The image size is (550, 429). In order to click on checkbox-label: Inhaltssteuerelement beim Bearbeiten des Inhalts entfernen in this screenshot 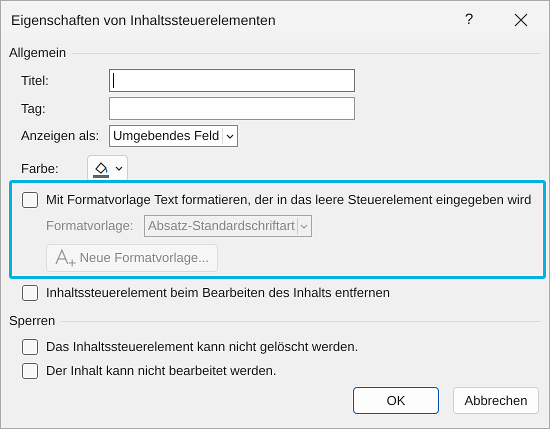, I will do `click(218, 293)`.